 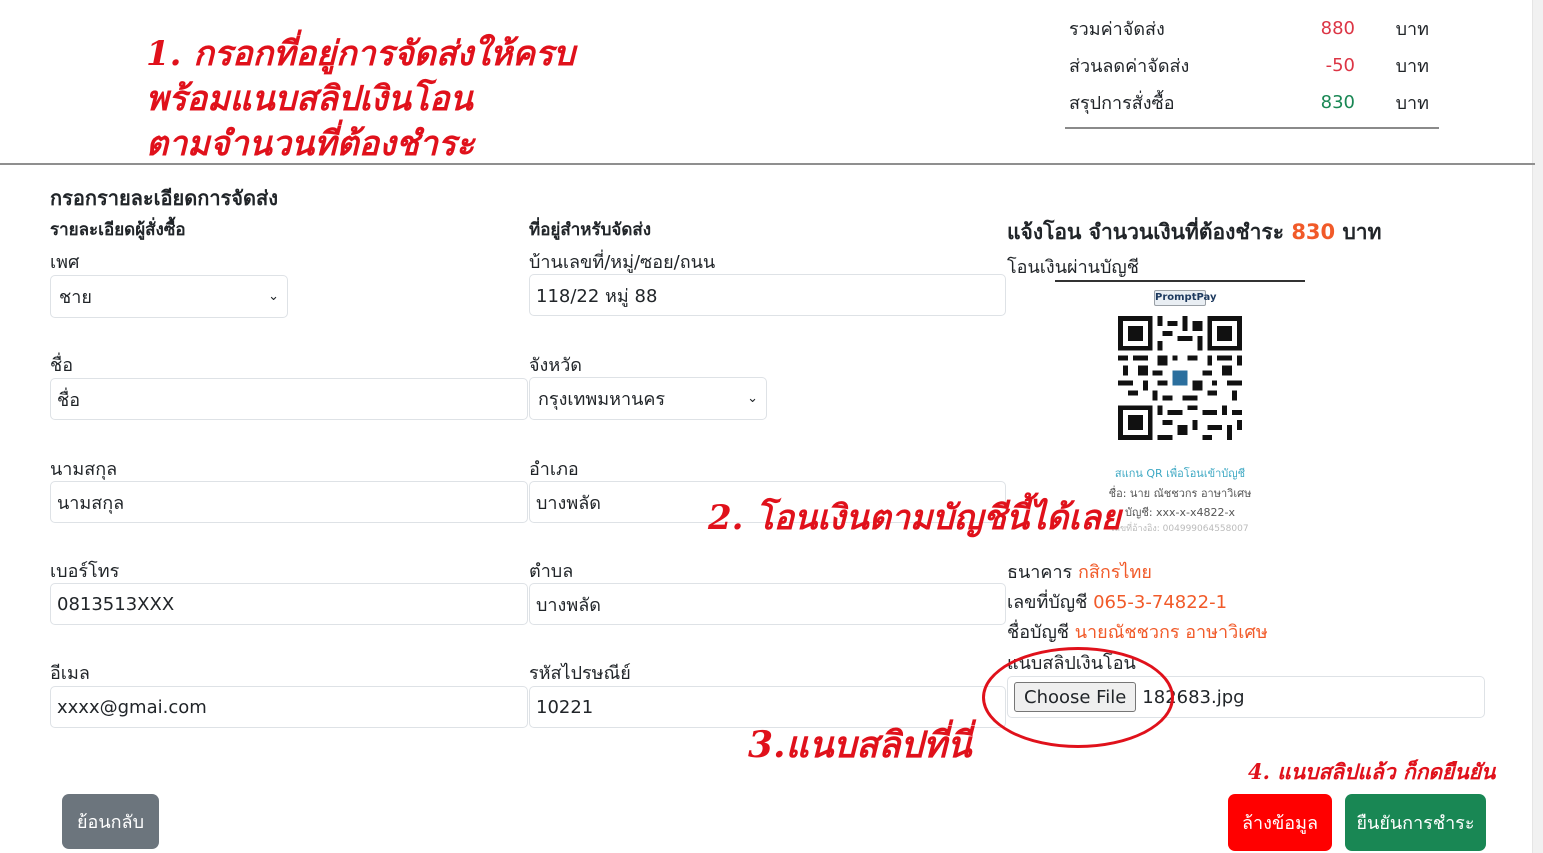 I want to click on promptpay-logo: PromptPay, so click(x=1185, y=298).